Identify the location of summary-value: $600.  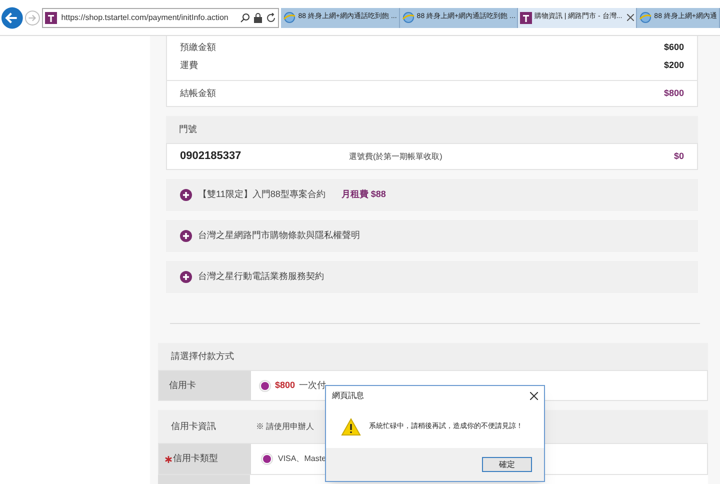
(674, 47).